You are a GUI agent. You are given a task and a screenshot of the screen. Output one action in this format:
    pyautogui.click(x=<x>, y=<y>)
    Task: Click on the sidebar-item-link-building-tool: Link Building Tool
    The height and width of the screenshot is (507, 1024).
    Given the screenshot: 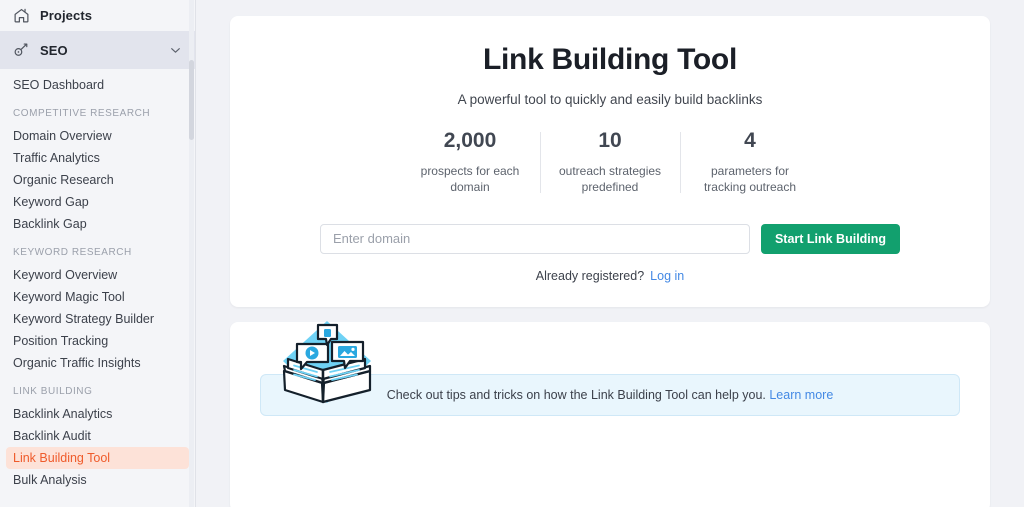 What is the action you would take?
    pyautogui.click(x=97, y=458)
    